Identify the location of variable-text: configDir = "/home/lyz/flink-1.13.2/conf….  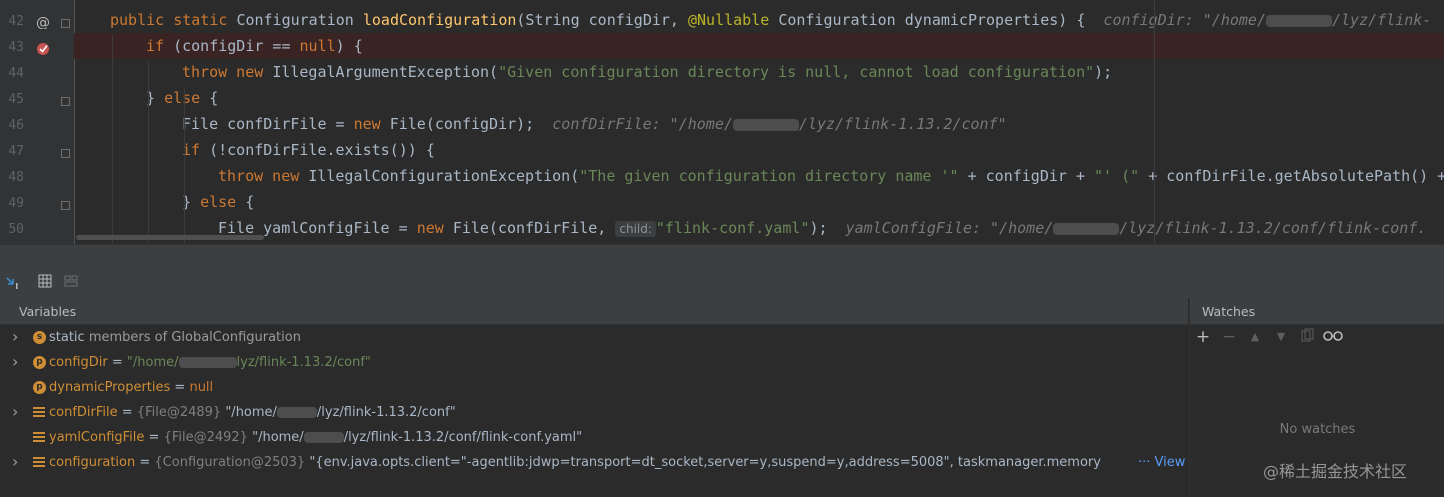
(210, 362).